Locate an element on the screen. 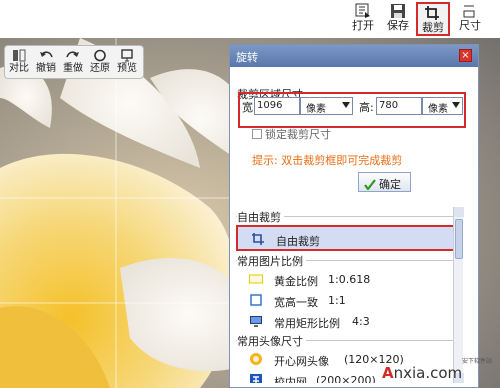  checkbox-icon is located at coordinates (257, 134).